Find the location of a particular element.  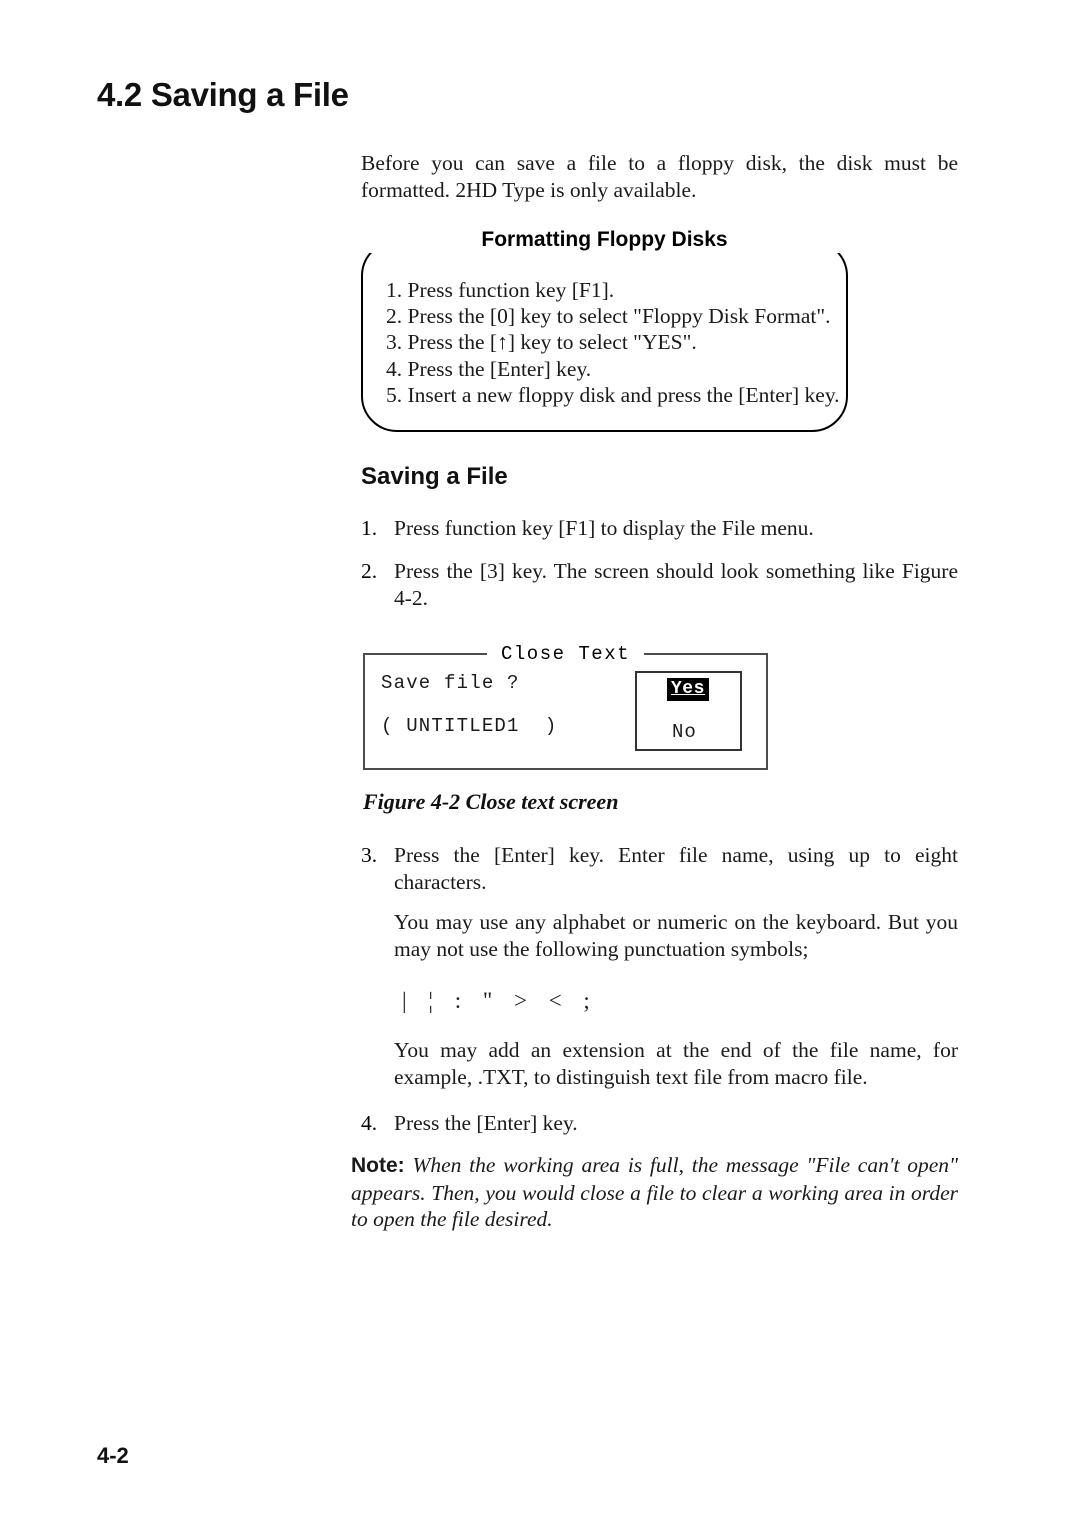

close-text-window-title-text: Close Text is located at coordinates (565, 654).